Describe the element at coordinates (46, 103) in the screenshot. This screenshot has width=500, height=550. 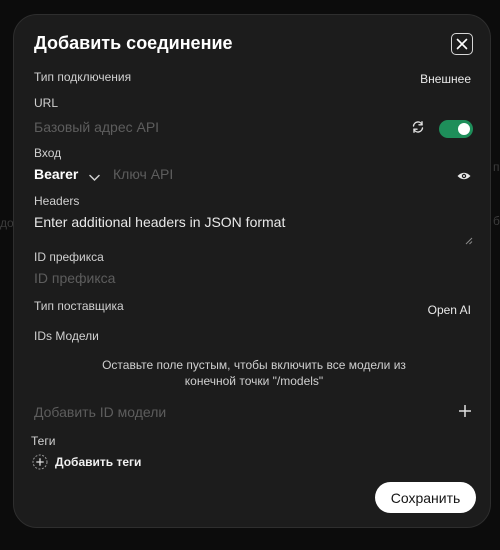
I see `url-label: URL` at that location.